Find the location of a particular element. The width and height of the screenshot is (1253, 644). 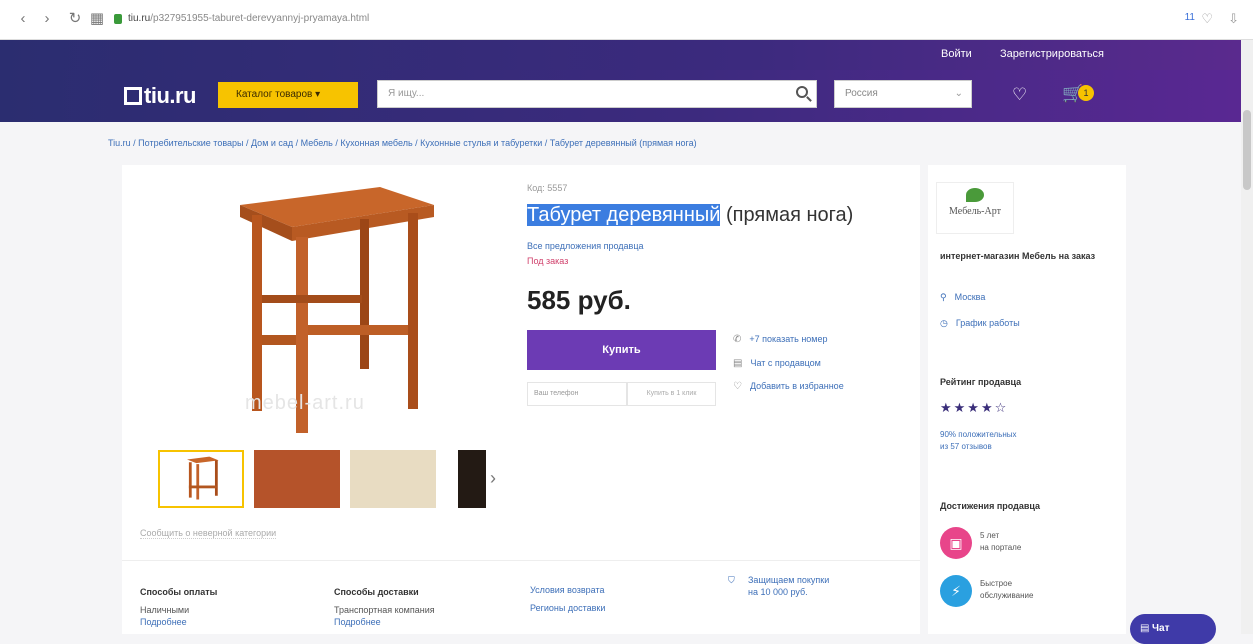

shield-icon: ⛉ is located at coordinates (731, 580).